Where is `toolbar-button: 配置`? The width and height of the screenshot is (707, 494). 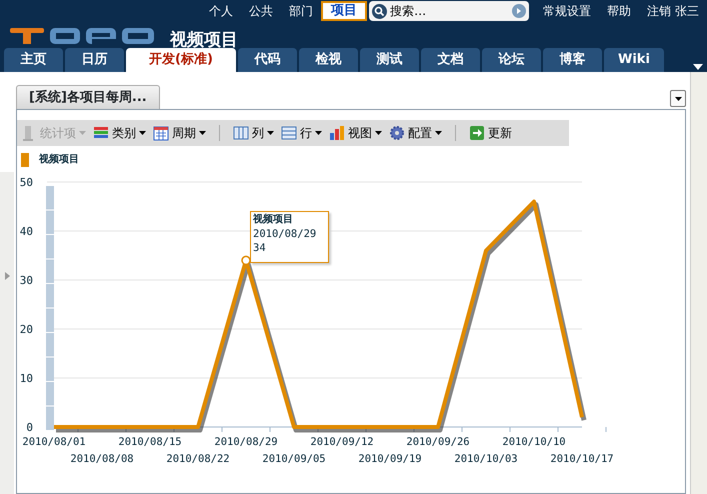
toolbar-button: 配置 is located at coordinates (415, 133).